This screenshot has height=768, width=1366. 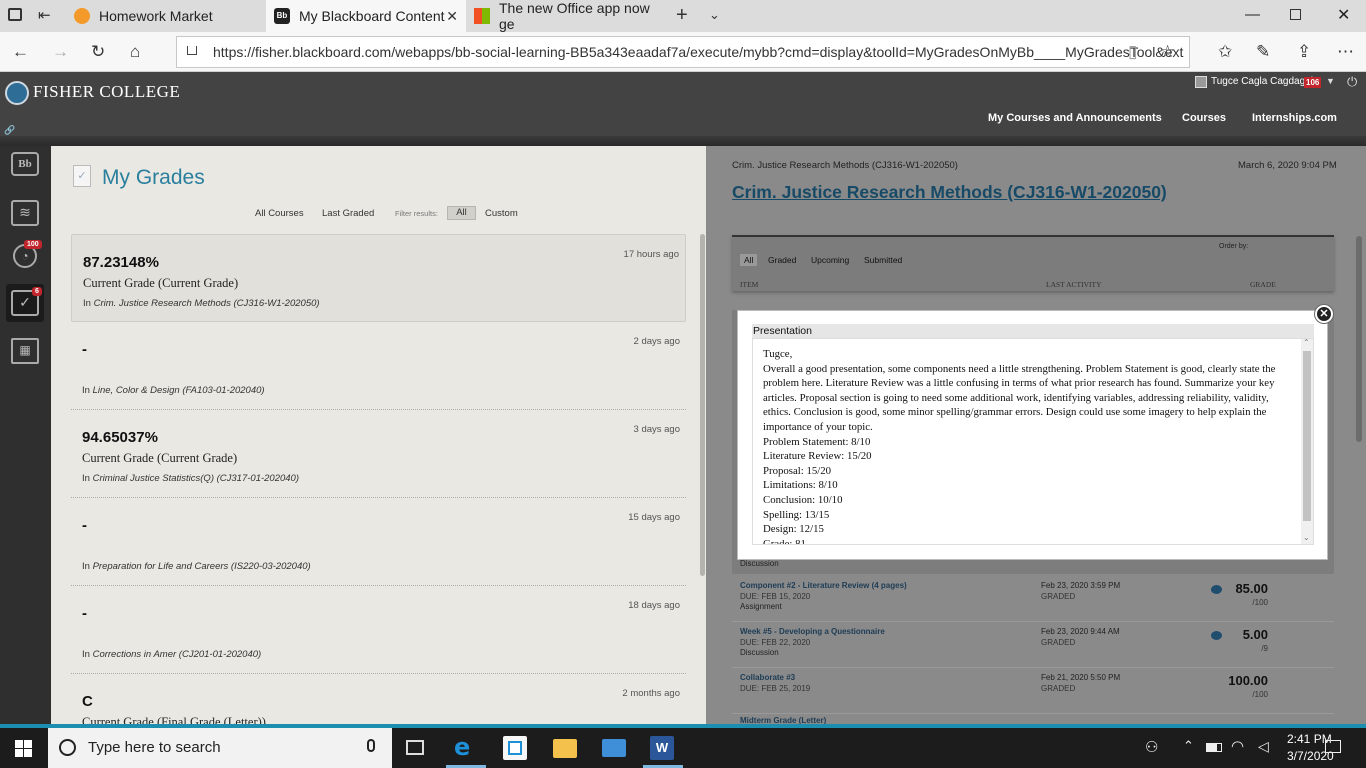 I want to click on user-name: Tugce Cagla Cagdagul, so click(x=1262, y=81).